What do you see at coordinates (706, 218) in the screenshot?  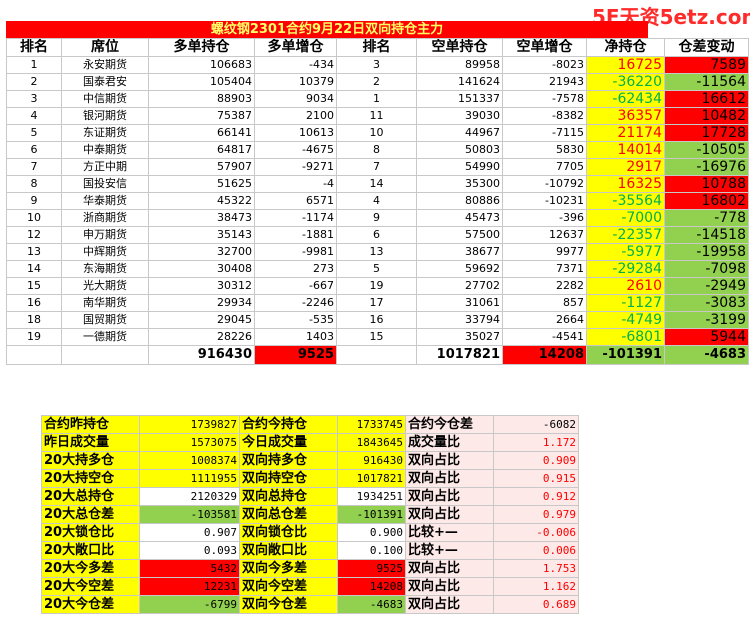 I see `diff-cell: -778` at bounding box center [706, 218].